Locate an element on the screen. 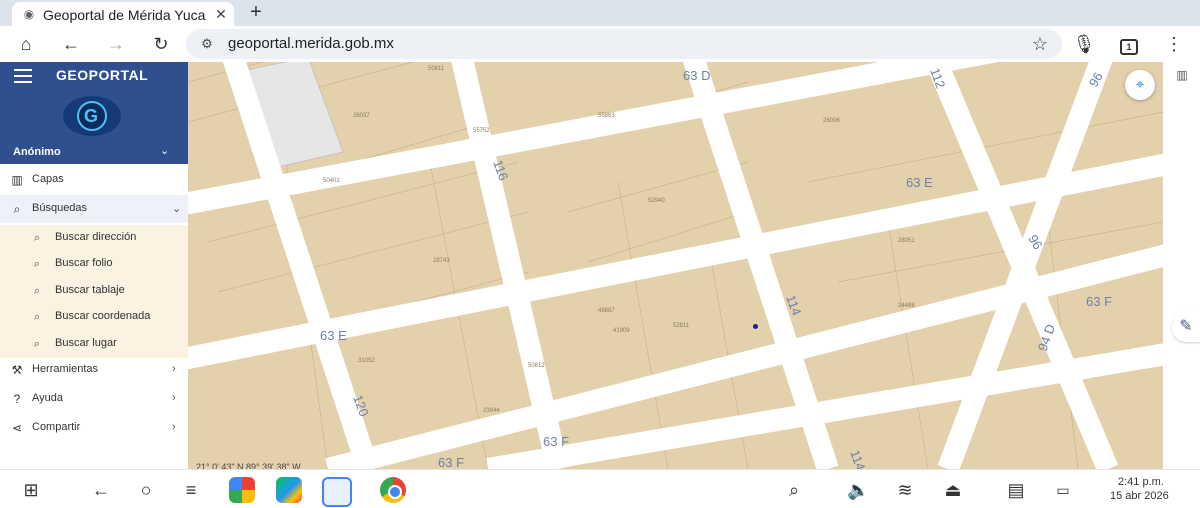  sidebar-header: GEOPORTAL G Anónimo ⌄ is located at coordinates (94, 113).